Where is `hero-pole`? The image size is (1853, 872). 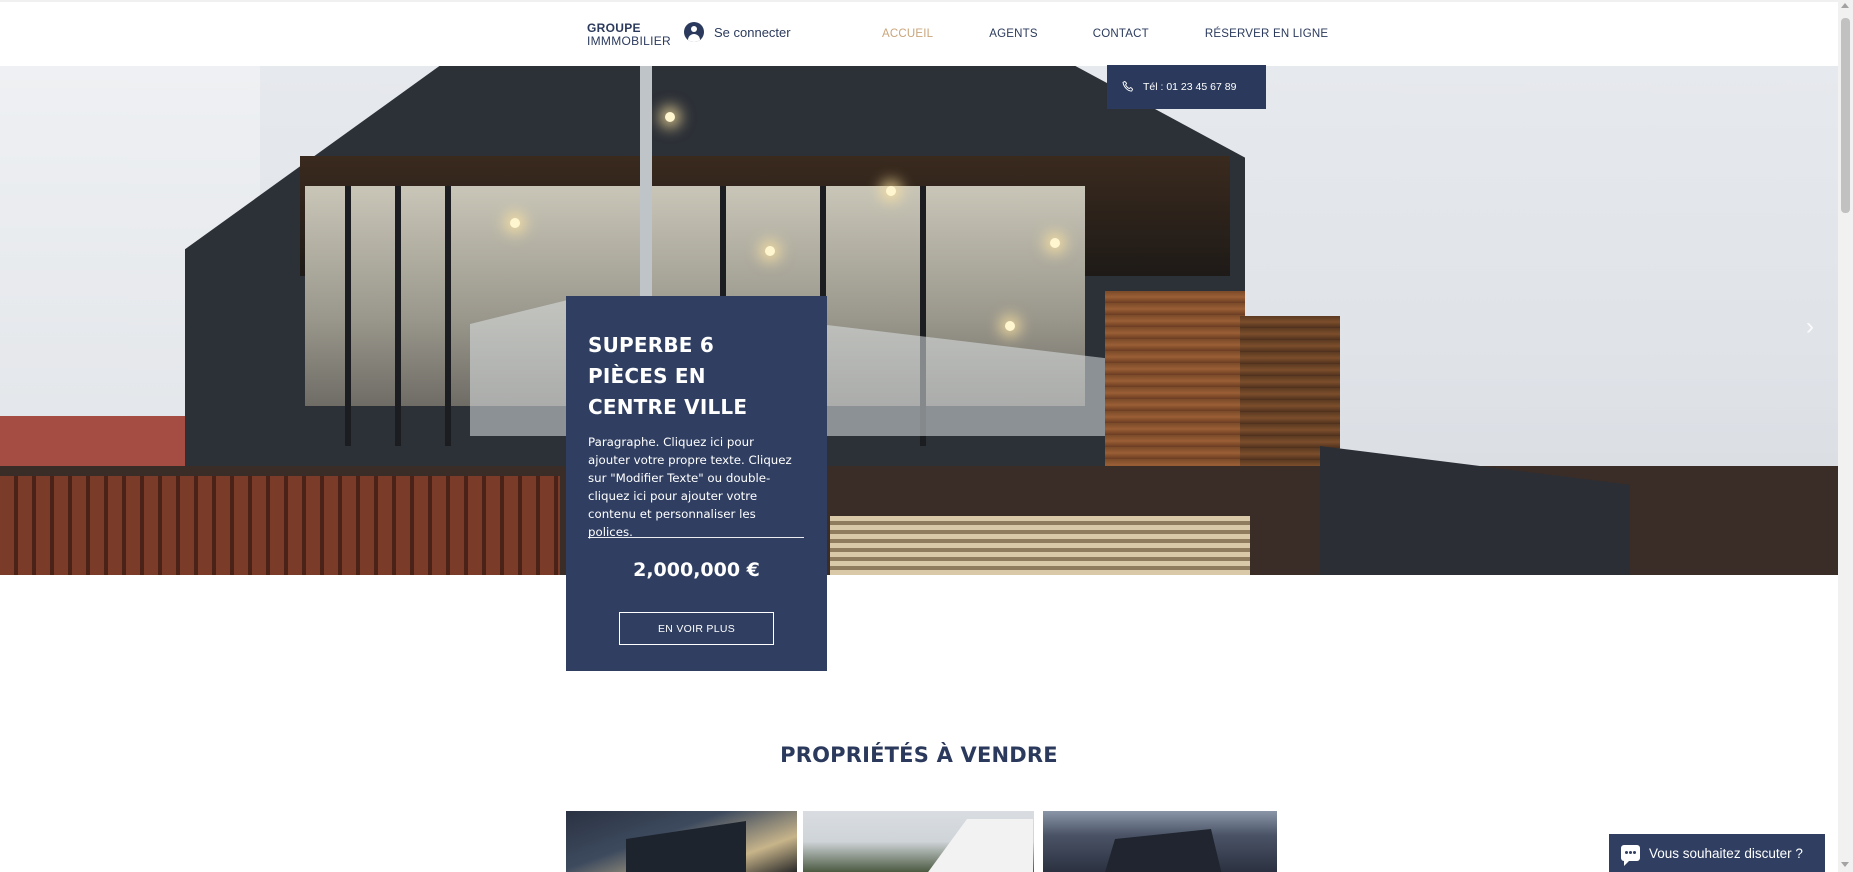 hero-pole is located at coordinates (646, 181).